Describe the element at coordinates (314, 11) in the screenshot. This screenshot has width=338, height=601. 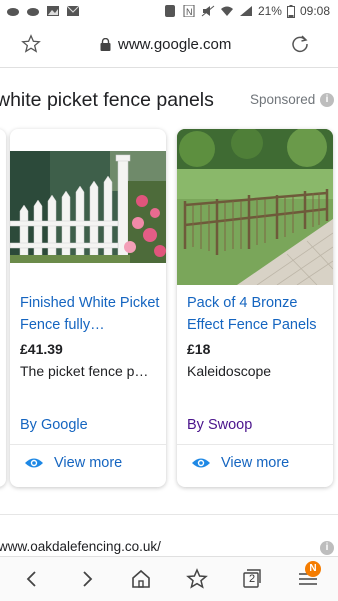
I see `clock: 09:08` at that location.